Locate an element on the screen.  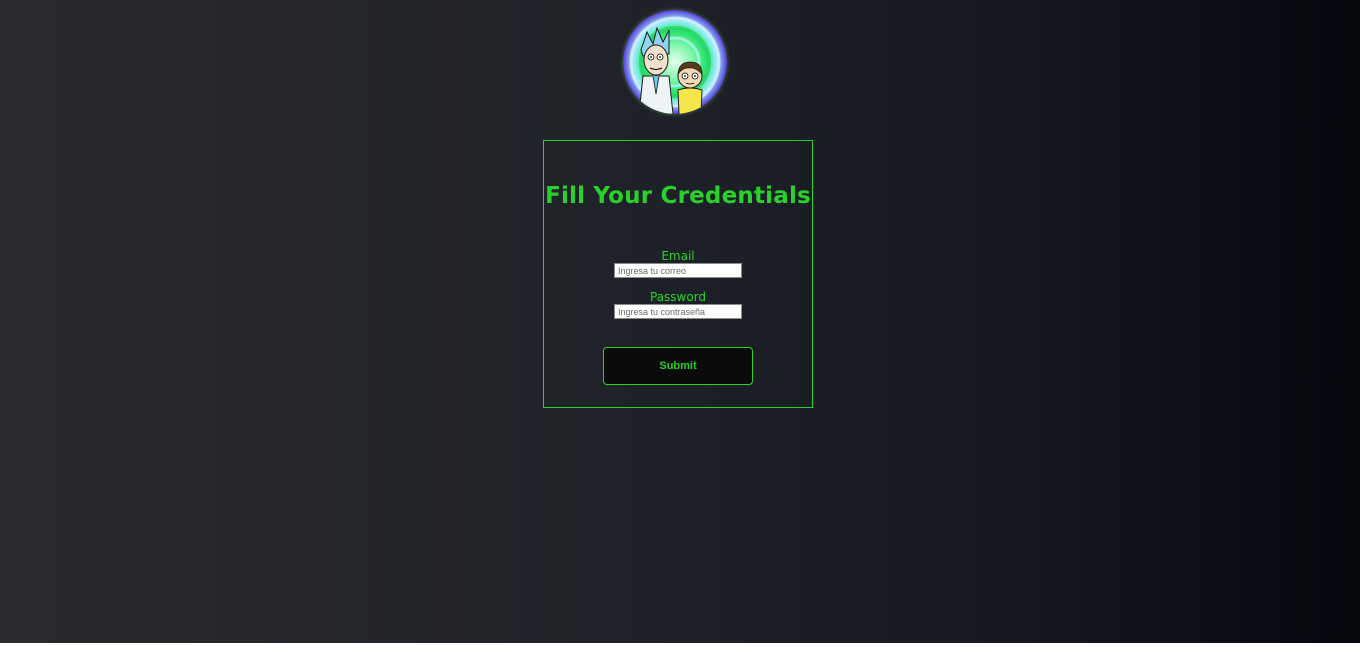
portal-logo-image is located at coordinates (675, 62).